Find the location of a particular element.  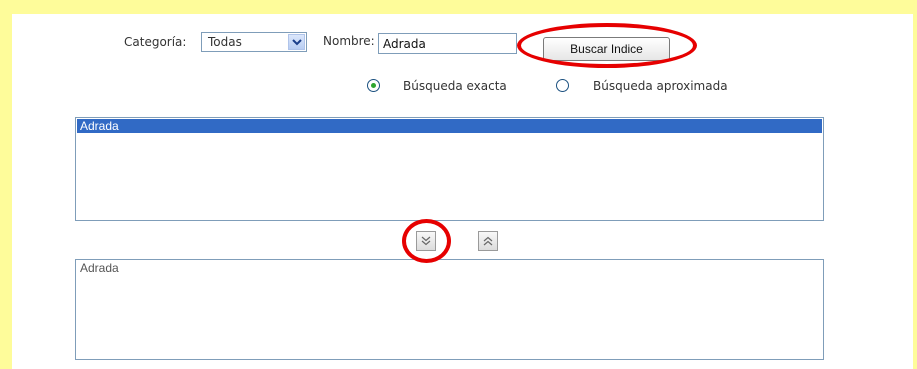

search-index-button: Buscar Indice is located at coordinates (606, 49).